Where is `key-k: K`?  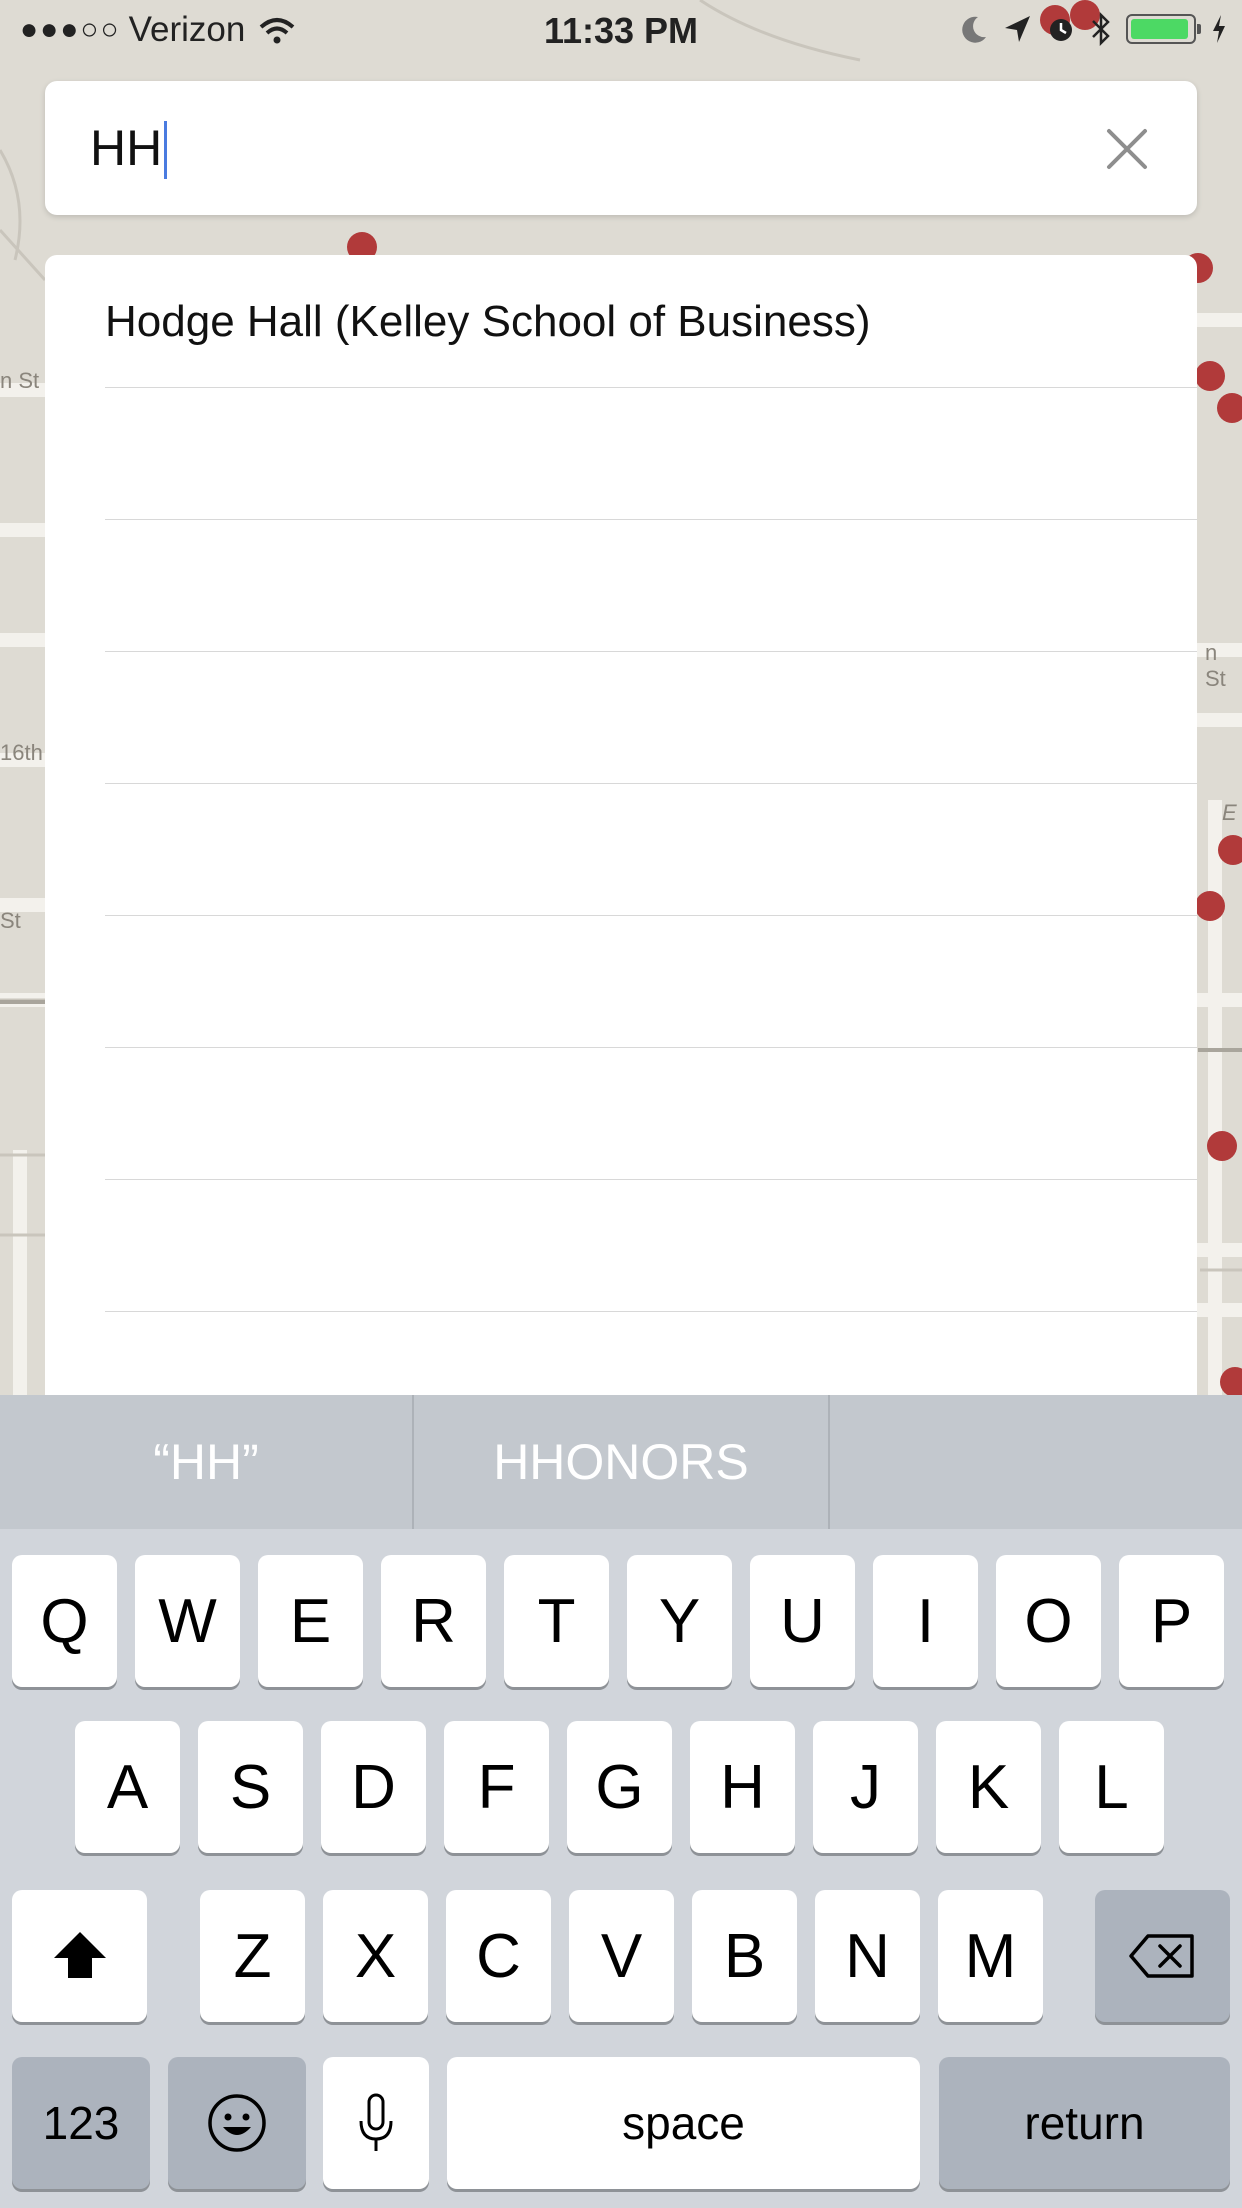 key-k: K is located at coordinates (988, 1787).